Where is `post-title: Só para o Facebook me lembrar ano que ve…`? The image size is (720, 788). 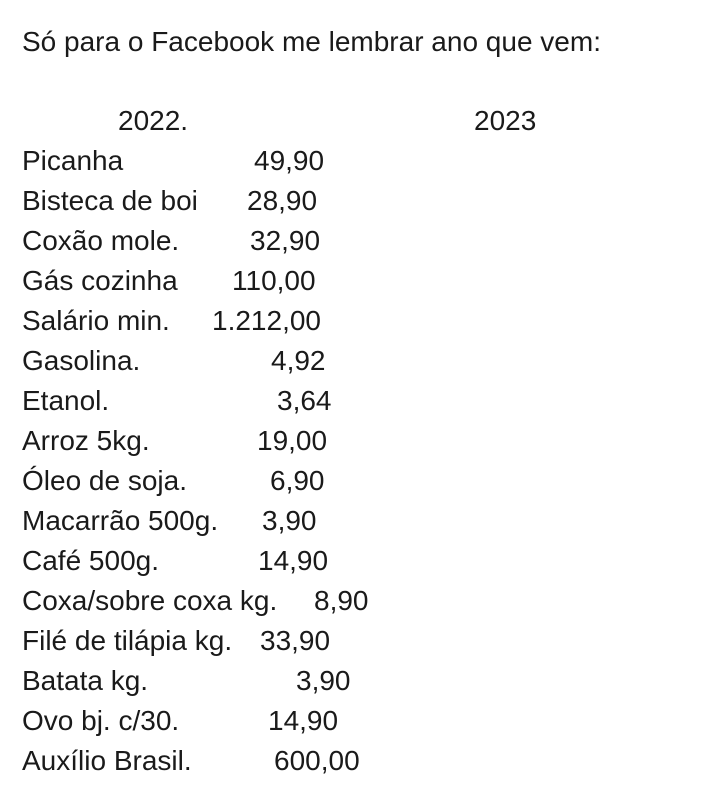
post-title: Só para o Facebook me lembrar ano que ve… is located at coordinates (311, 41).